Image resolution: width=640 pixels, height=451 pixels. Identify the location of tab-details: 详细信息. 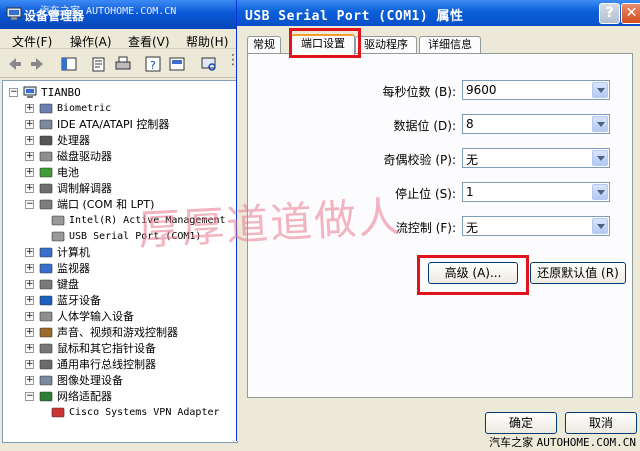
(450, 45).